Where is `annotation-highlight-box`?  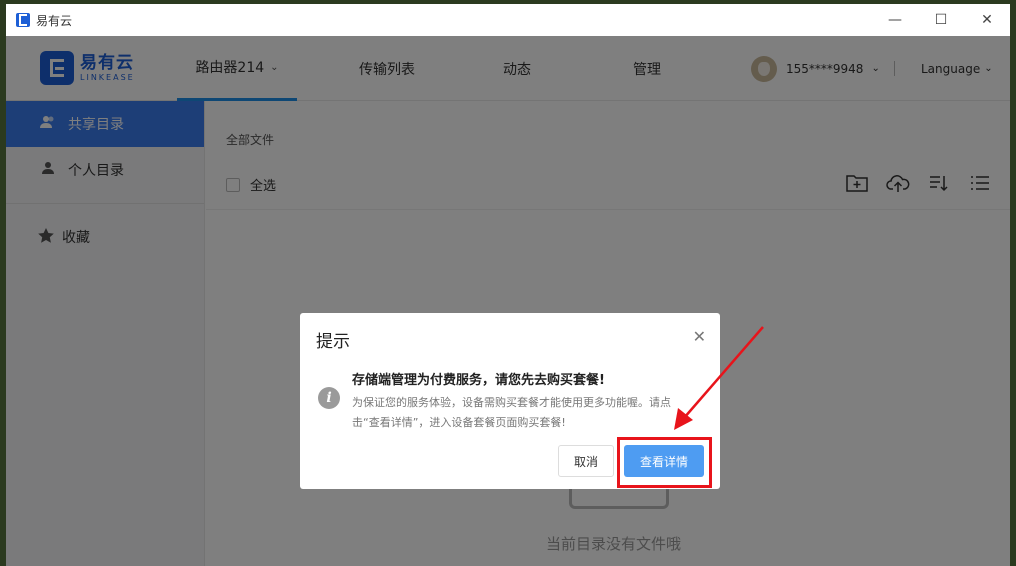
annotation-highlight-box is located at coordinates (664, 462).